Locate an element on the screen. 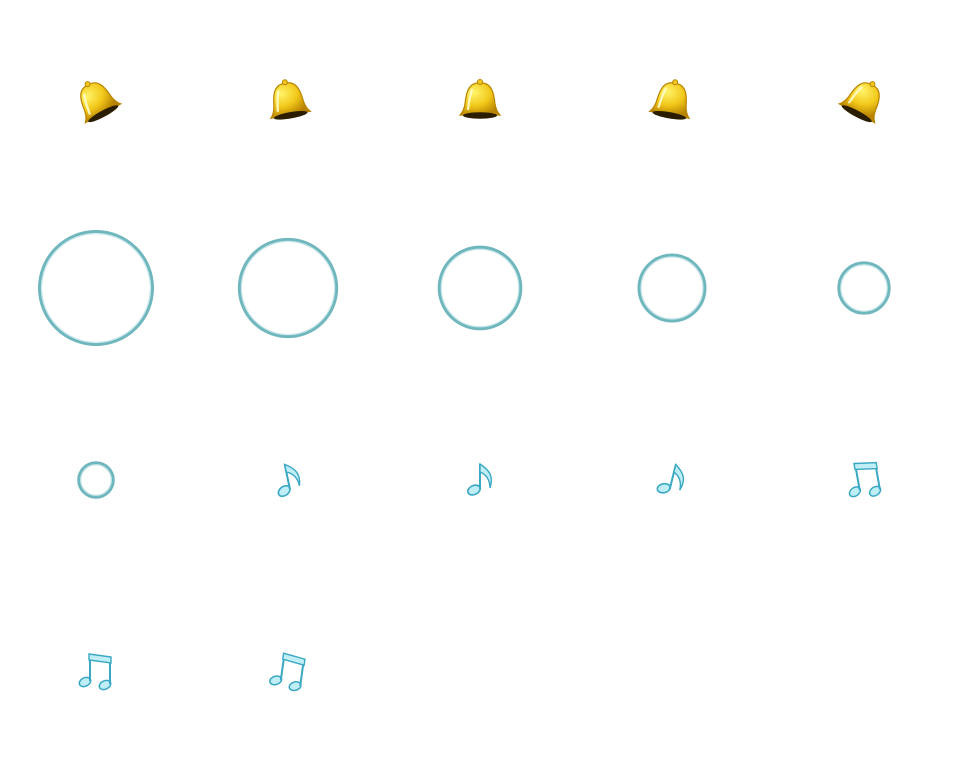 This screenshot has height=768, width=960. note-head is located at coordinates (663, 488).